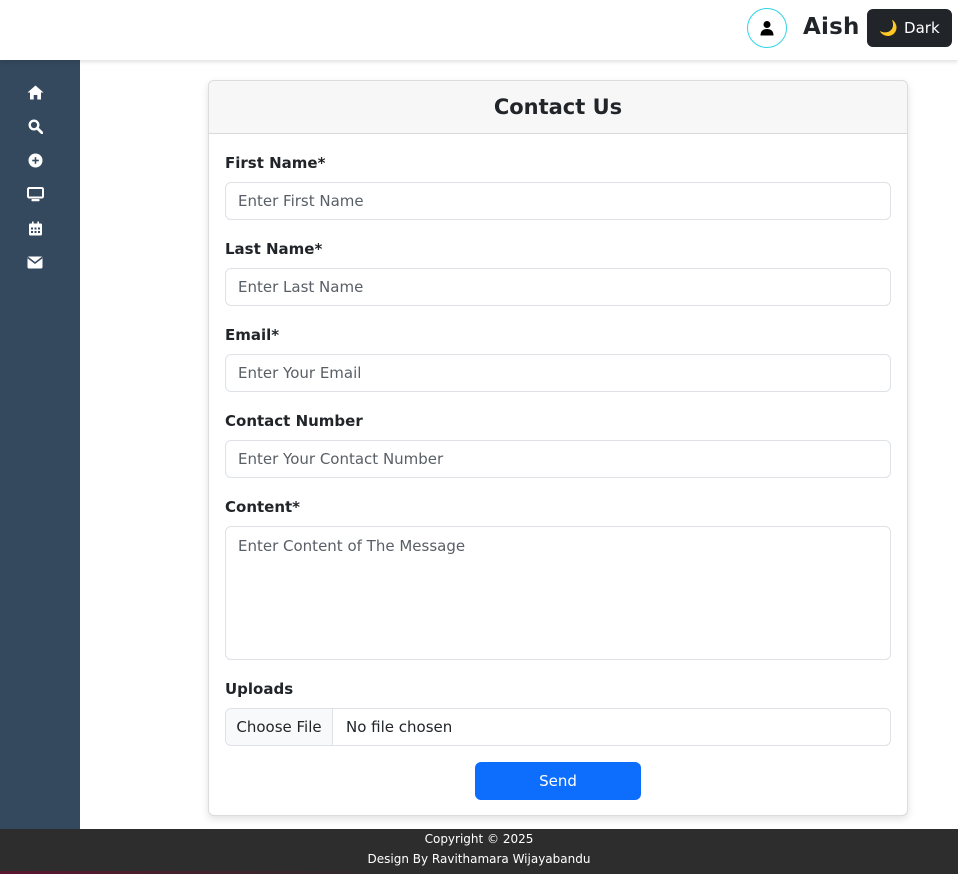 The width and height of the screenshot is (958, 874). I want to click on user-avatar, so click(767, 28).